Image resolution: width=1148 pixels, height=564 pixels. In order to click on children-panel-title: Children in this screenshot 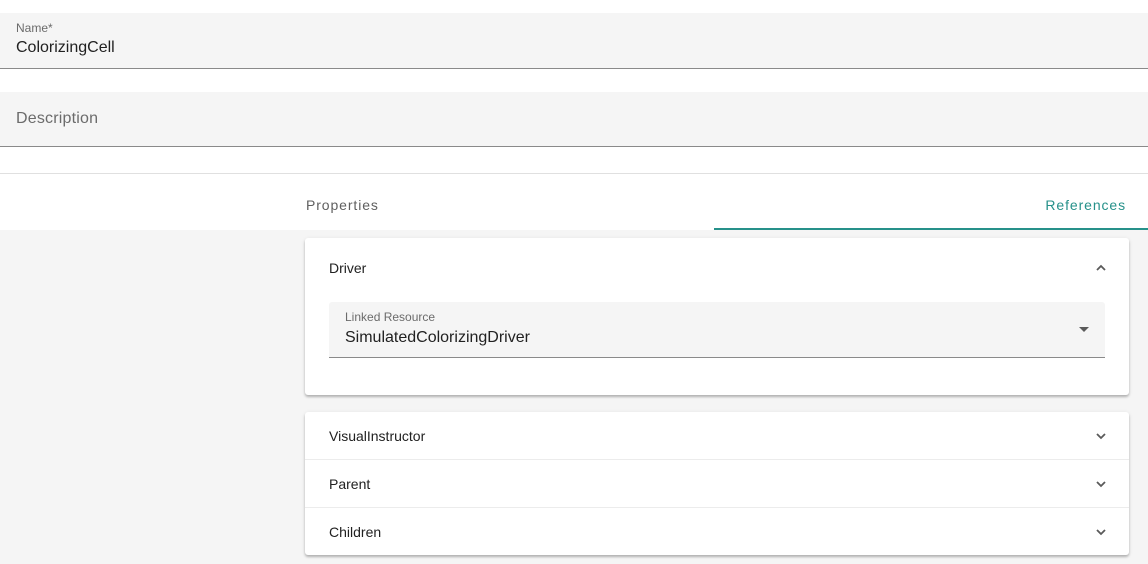, I will do `click(355, 532)`.